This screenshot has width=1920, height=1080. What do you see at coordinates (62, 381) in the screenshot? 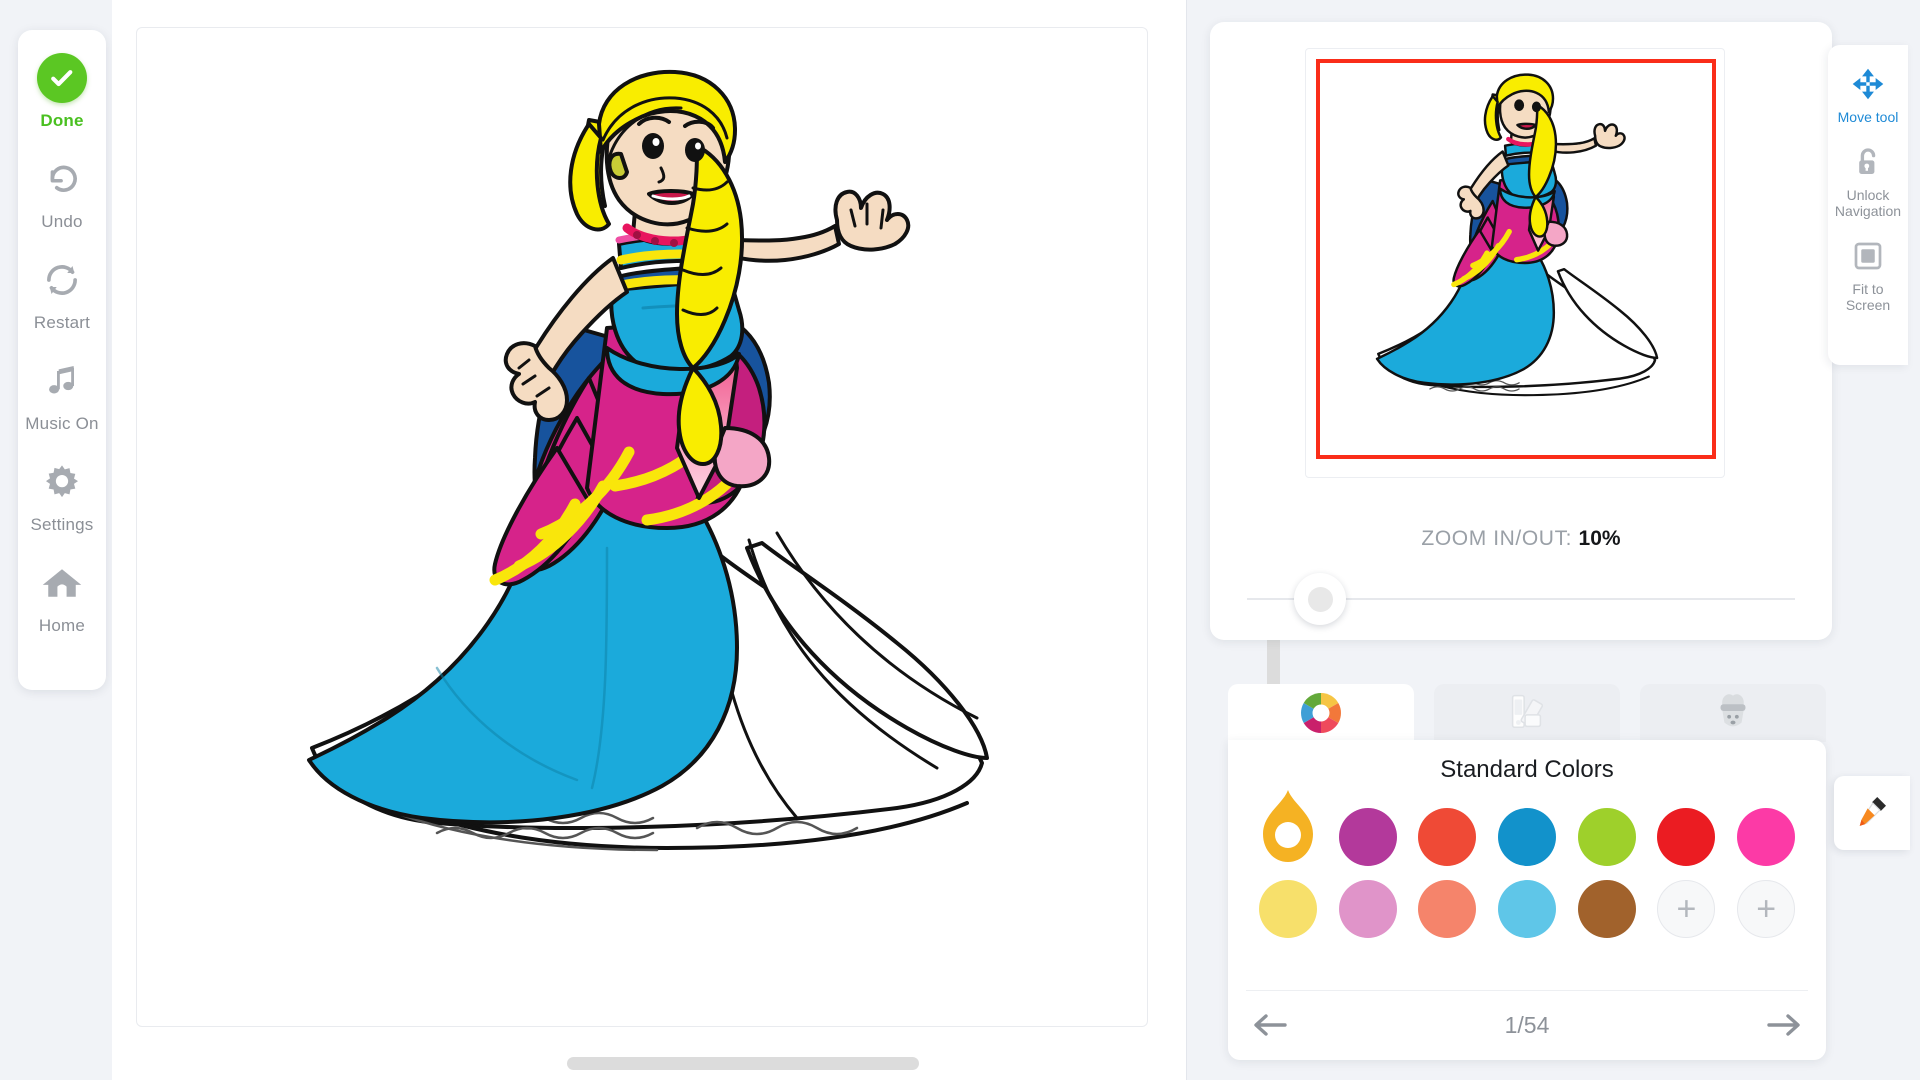
I see `music-note-icon` at bounding box center [62, 381].